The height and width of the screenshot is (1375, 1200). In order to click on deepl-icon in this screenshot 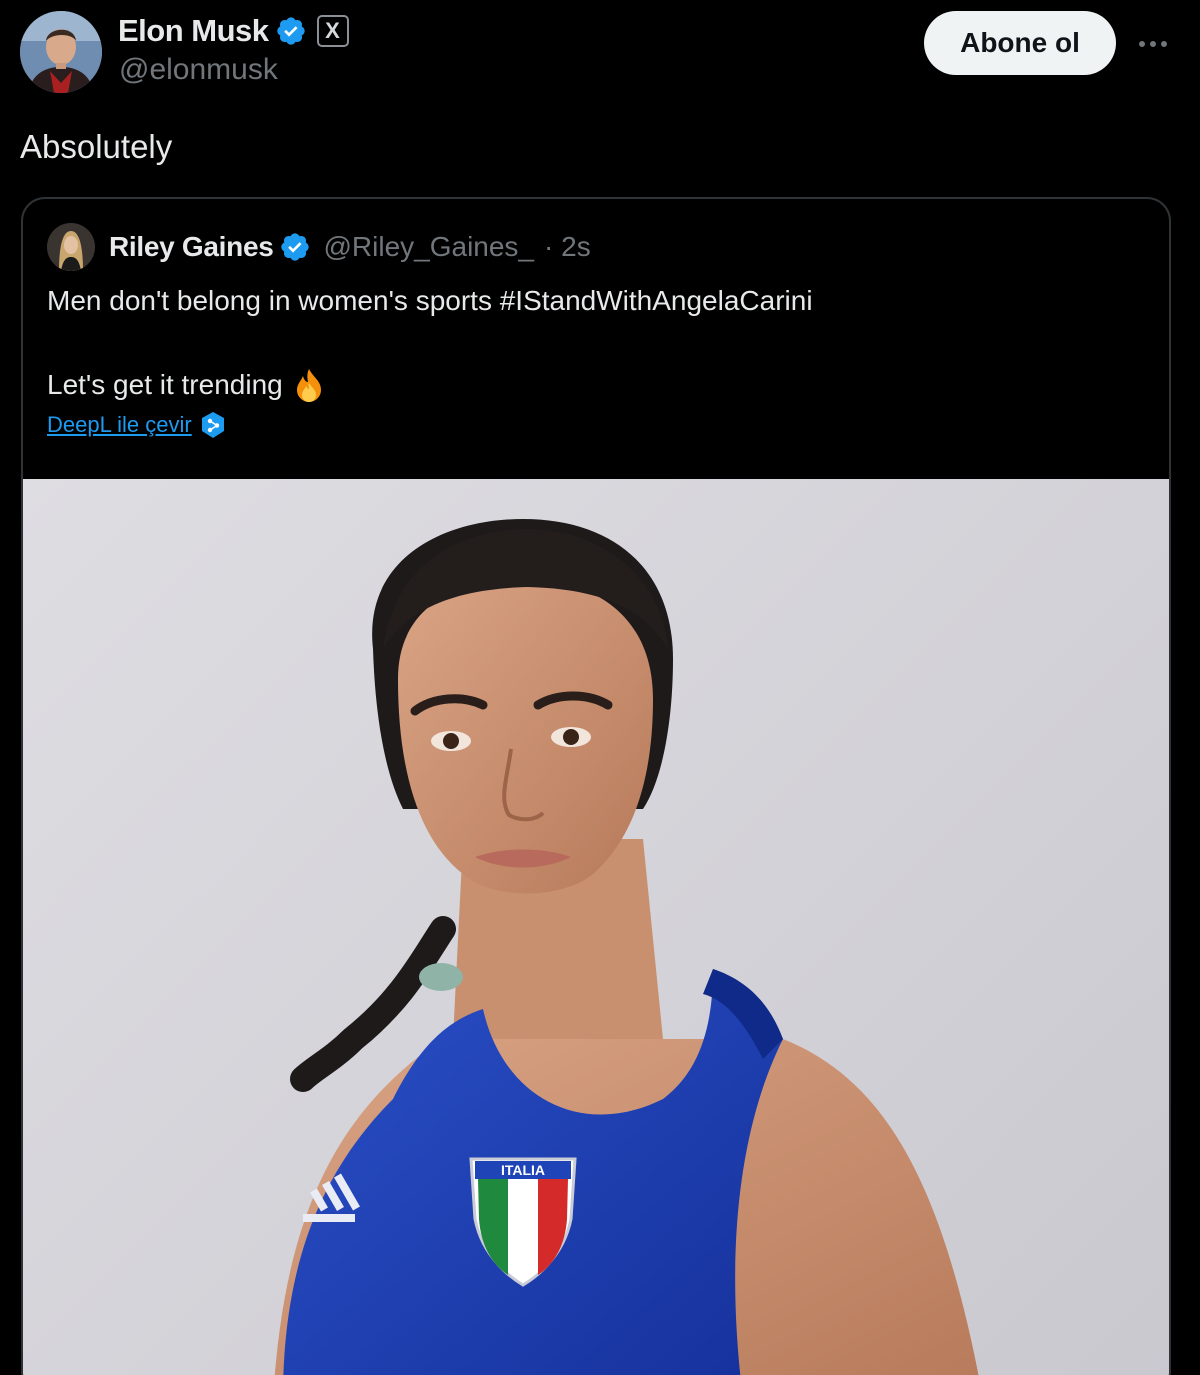, I will do `click(212, 425)`.